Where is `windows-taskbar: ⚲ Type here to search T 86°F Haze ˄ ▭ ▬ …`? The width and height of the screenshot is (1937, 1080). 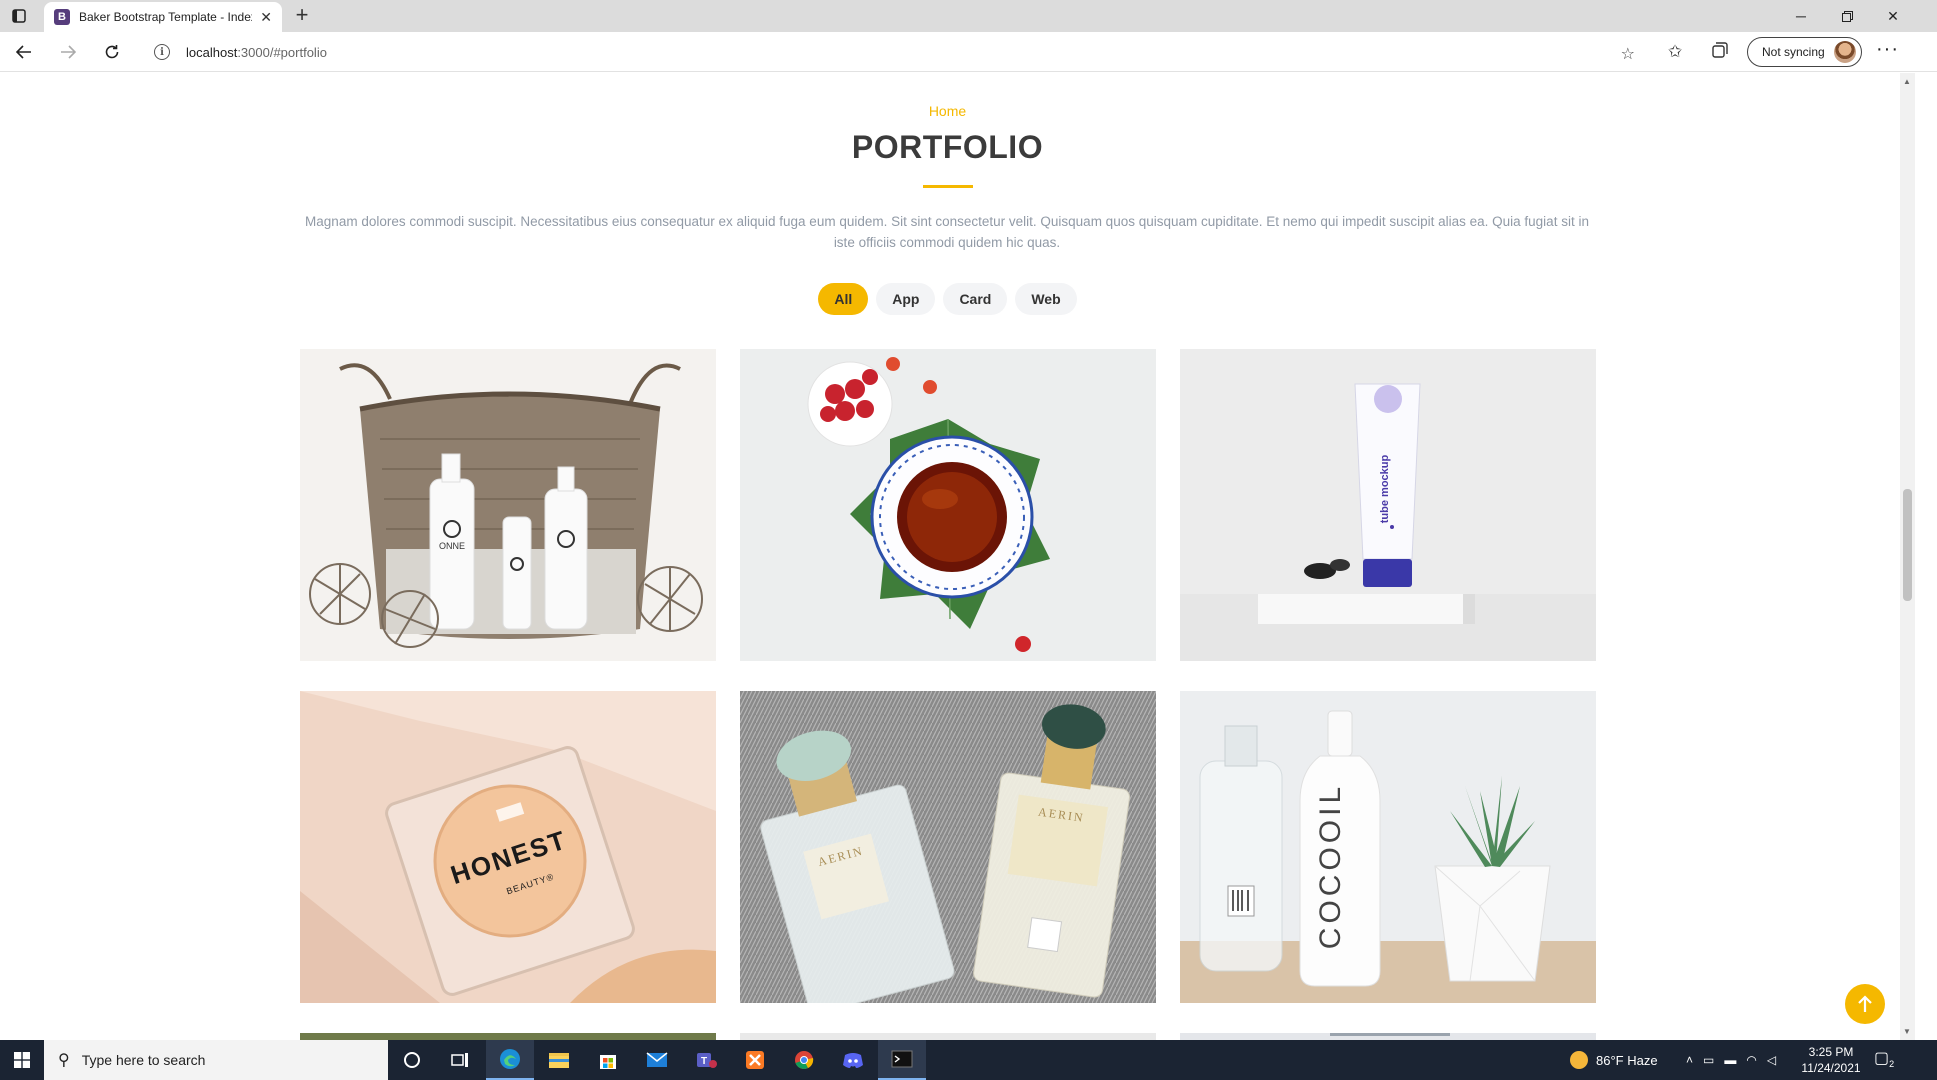 windows-taskbar: ⚲ Type here to search T 86°F Haze ˄ ▭ ▬ … is located at coordinates (968, 1060).